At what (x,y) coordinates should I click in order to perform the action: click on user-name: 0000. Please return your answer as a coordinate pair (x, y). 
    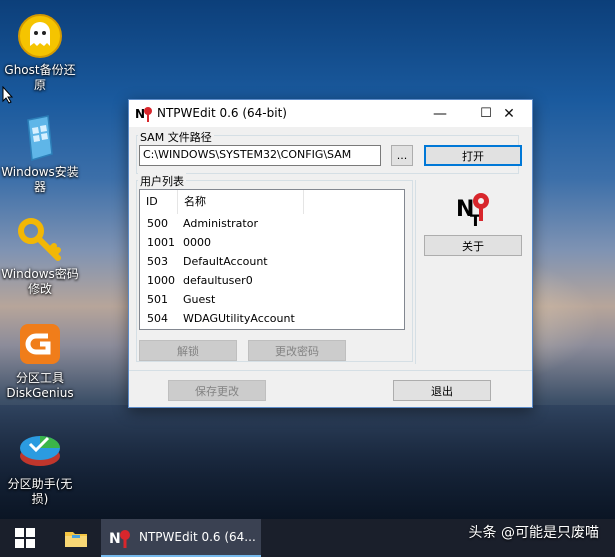
    Looking at the image, I should click on (197, 242).